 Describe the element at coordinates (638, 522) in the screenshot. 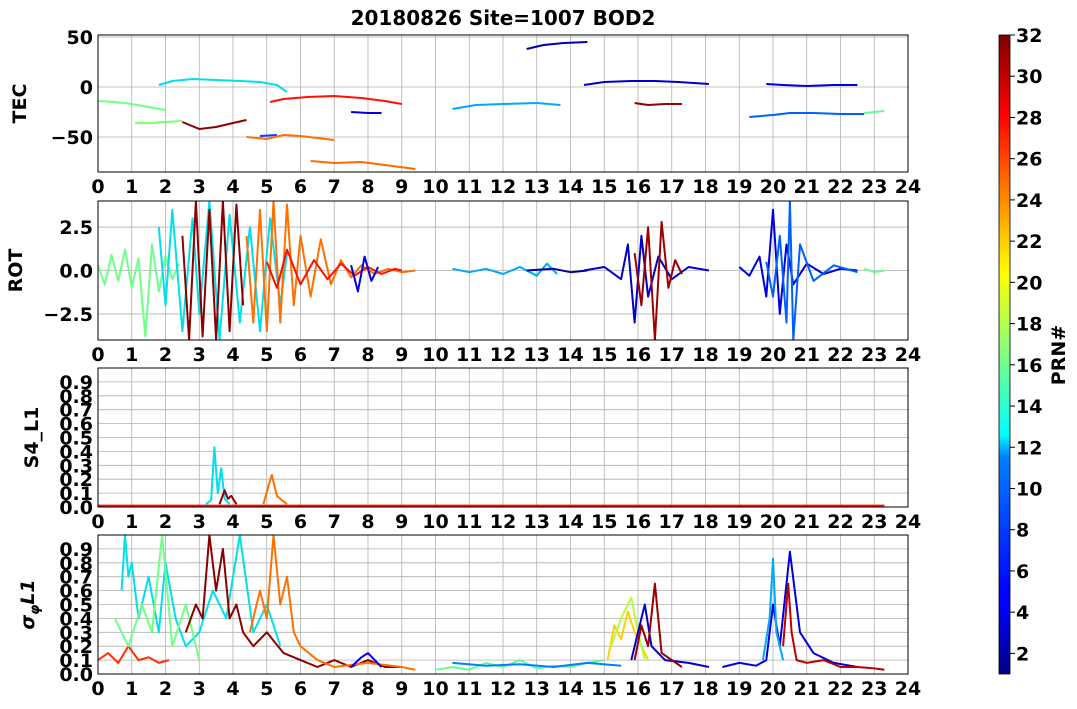

I see `x-tick-label: 16` at that location.